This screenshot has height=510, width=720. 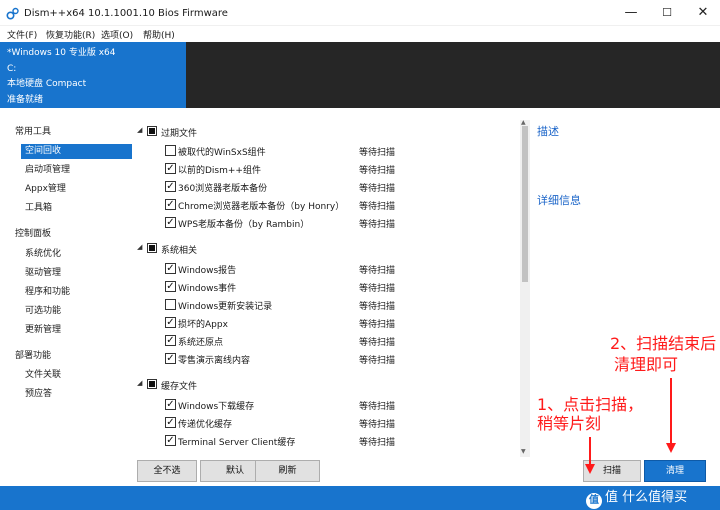 I want to click on arrowhead-clean-icon, so click(x=671, y=448).